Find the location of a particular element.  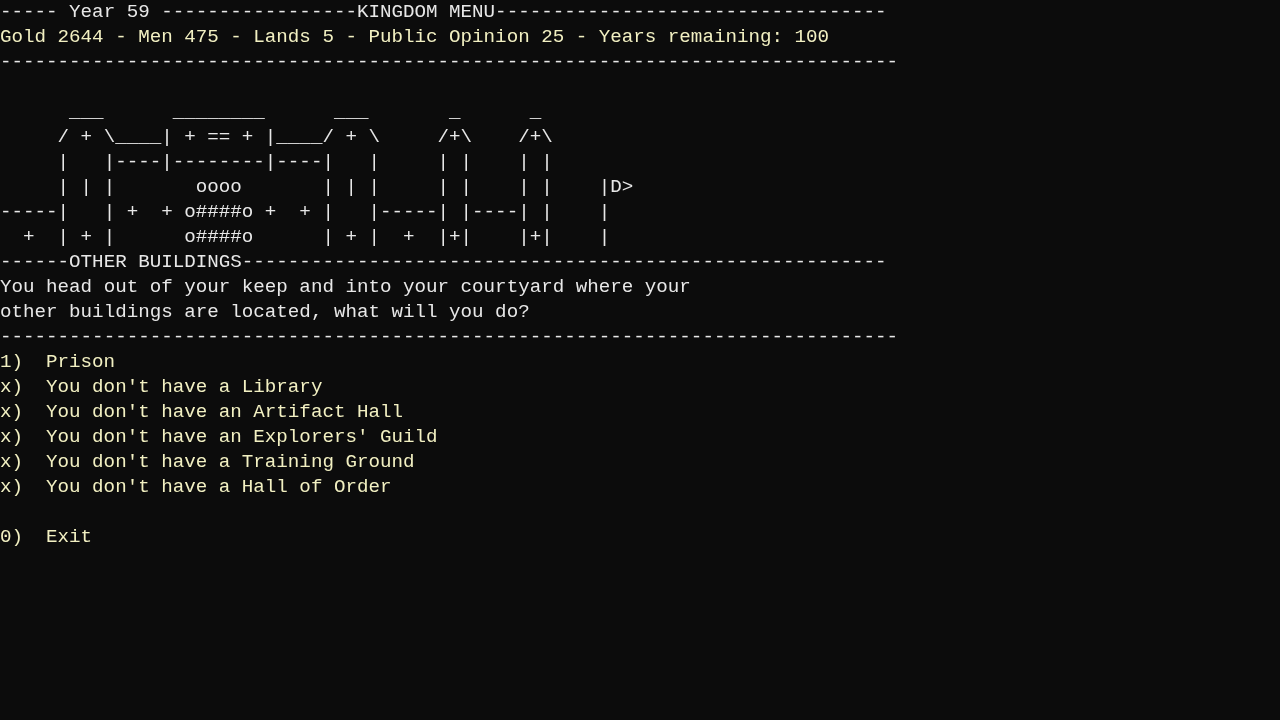

ascii-art-line: | | | oooo | | | | | | | |D> is located at coordinates (345, 187).